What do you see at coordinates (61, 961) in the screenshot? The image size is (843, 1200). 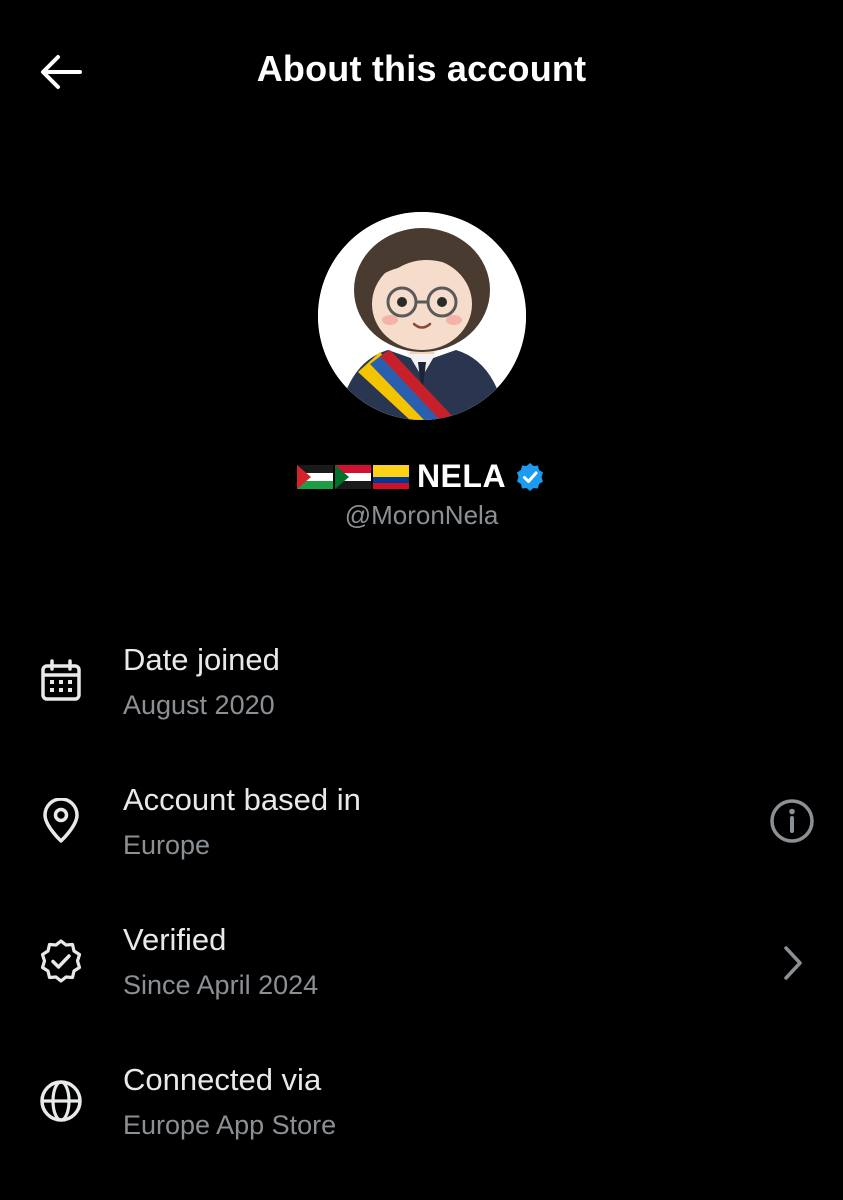 I see `verified-seal-icon` at bounding box center [61, 961].